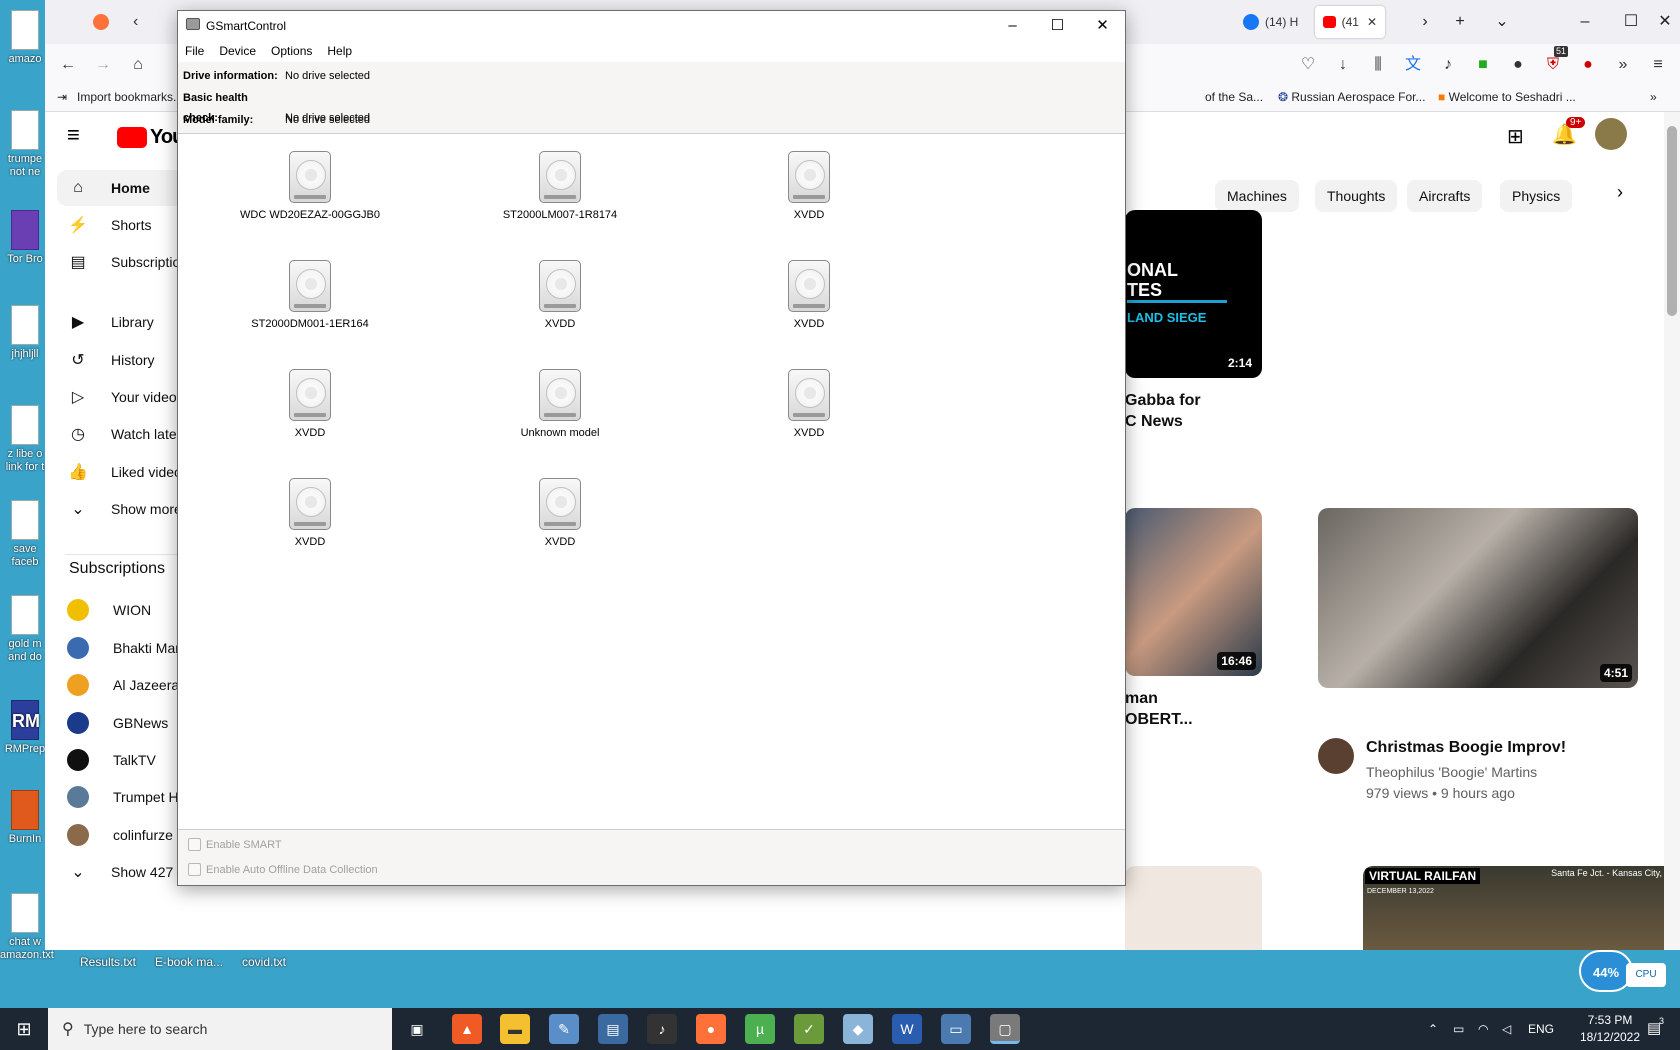 The image size is (1680, 1050). I want to click on home-icon: ⌂, so click(138, 65).